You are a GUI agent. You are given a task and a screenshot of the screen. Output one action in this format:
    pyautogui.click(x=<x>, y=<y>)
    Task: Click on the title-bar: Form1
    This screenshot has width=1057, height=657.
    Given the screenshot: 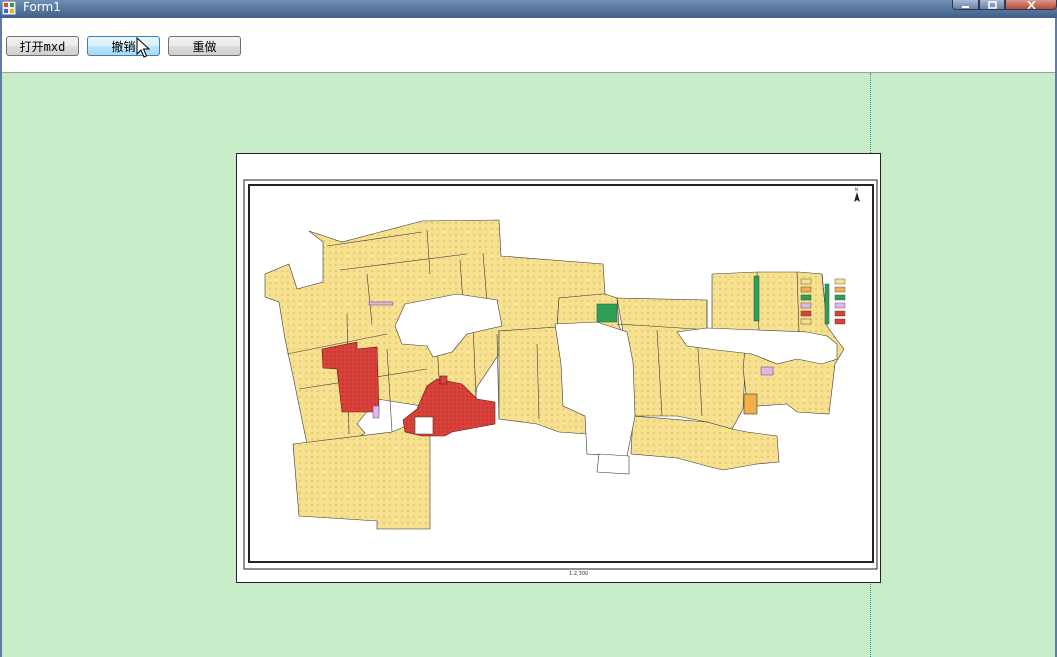 What is the action you would take?
    pyautogui.click(x=528, y=9)
    